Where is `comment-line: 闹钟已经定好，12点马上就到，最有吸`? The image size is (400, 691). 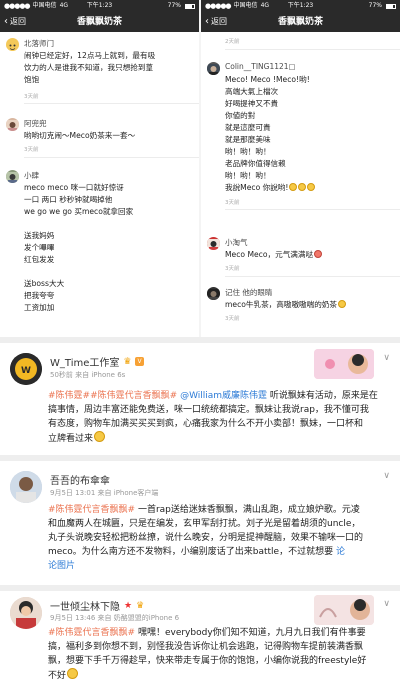 comment-line: 闹钟已经定好，12点马上就到，最有吸 is located at coordinates (90, 55).